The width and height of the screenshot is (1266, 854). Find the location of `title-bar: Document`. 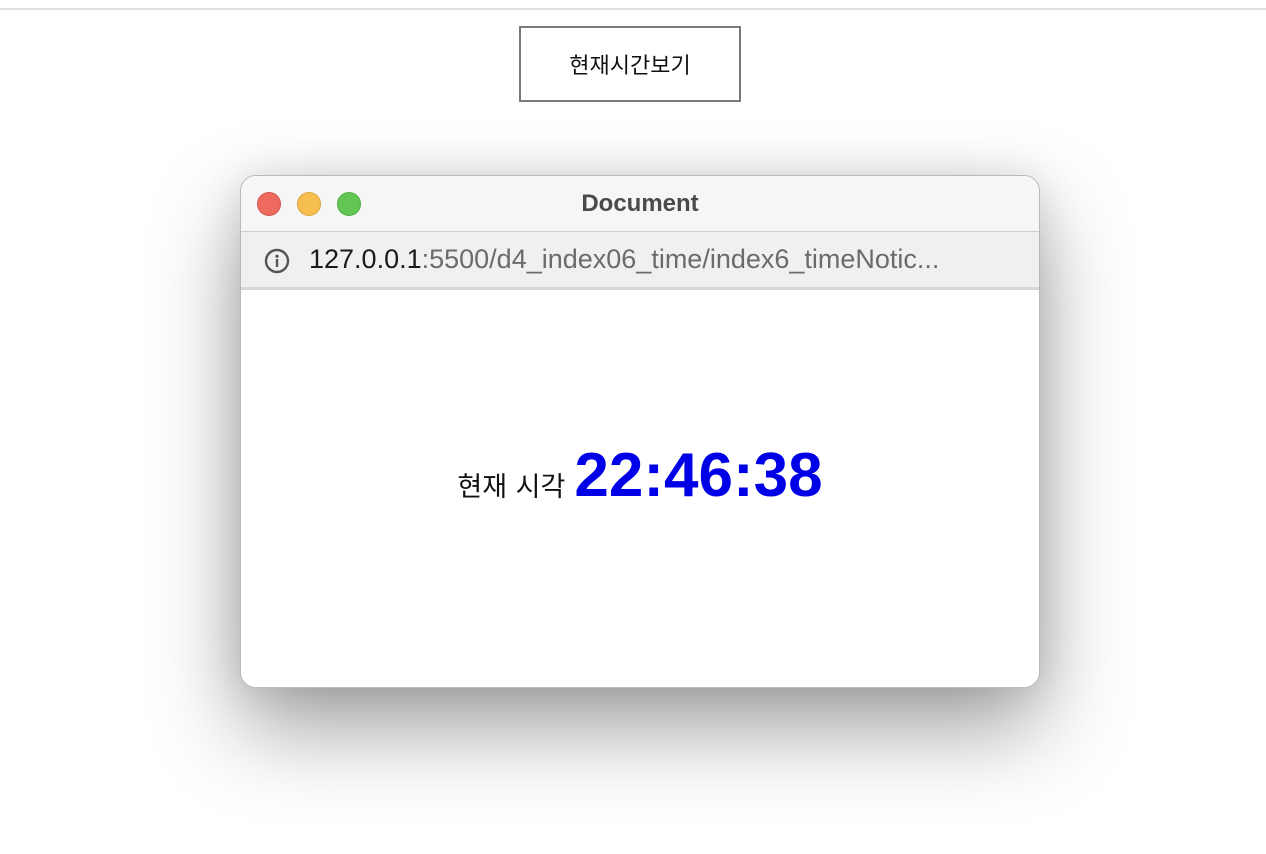

title-bar: Document is located at coordinates (640, 204).